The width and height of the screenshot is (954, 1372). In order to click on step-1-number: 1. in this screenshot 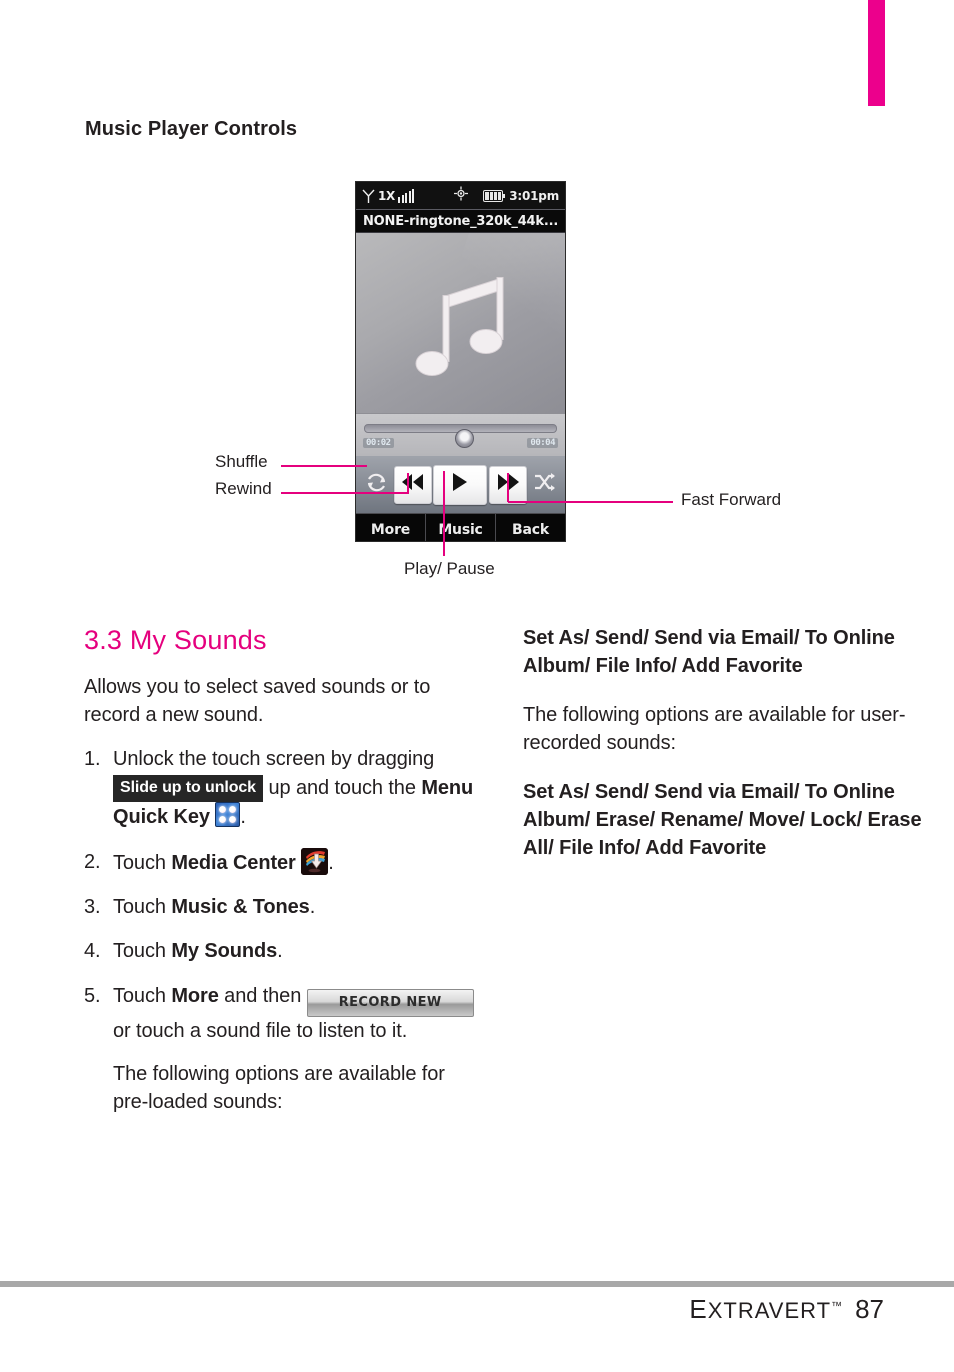, I will do `click(92, 759)`.